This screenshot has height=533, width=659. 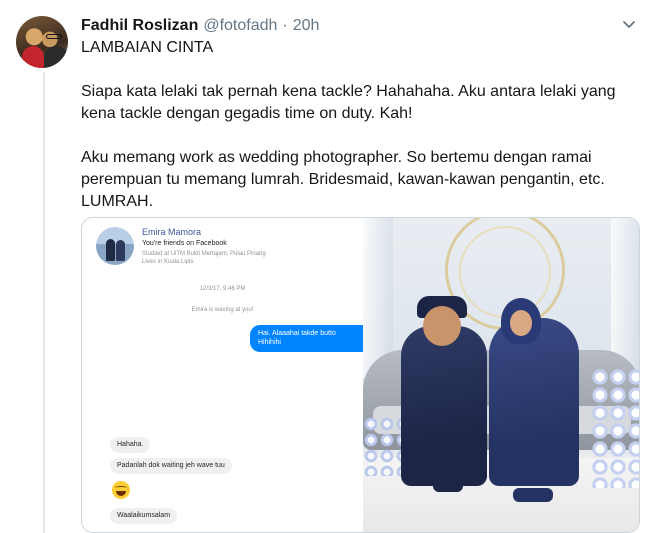 I want to click on chat-timestamp: 12/3/17, 9:46 PM, so click(x=222, y=289).